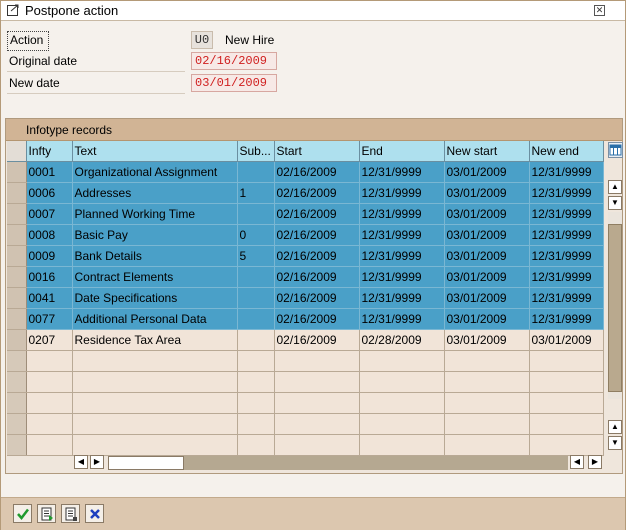  Describe the element at coordinates (155, 256) in the screenshot. I see `cell-text: Bank Details` at that location.